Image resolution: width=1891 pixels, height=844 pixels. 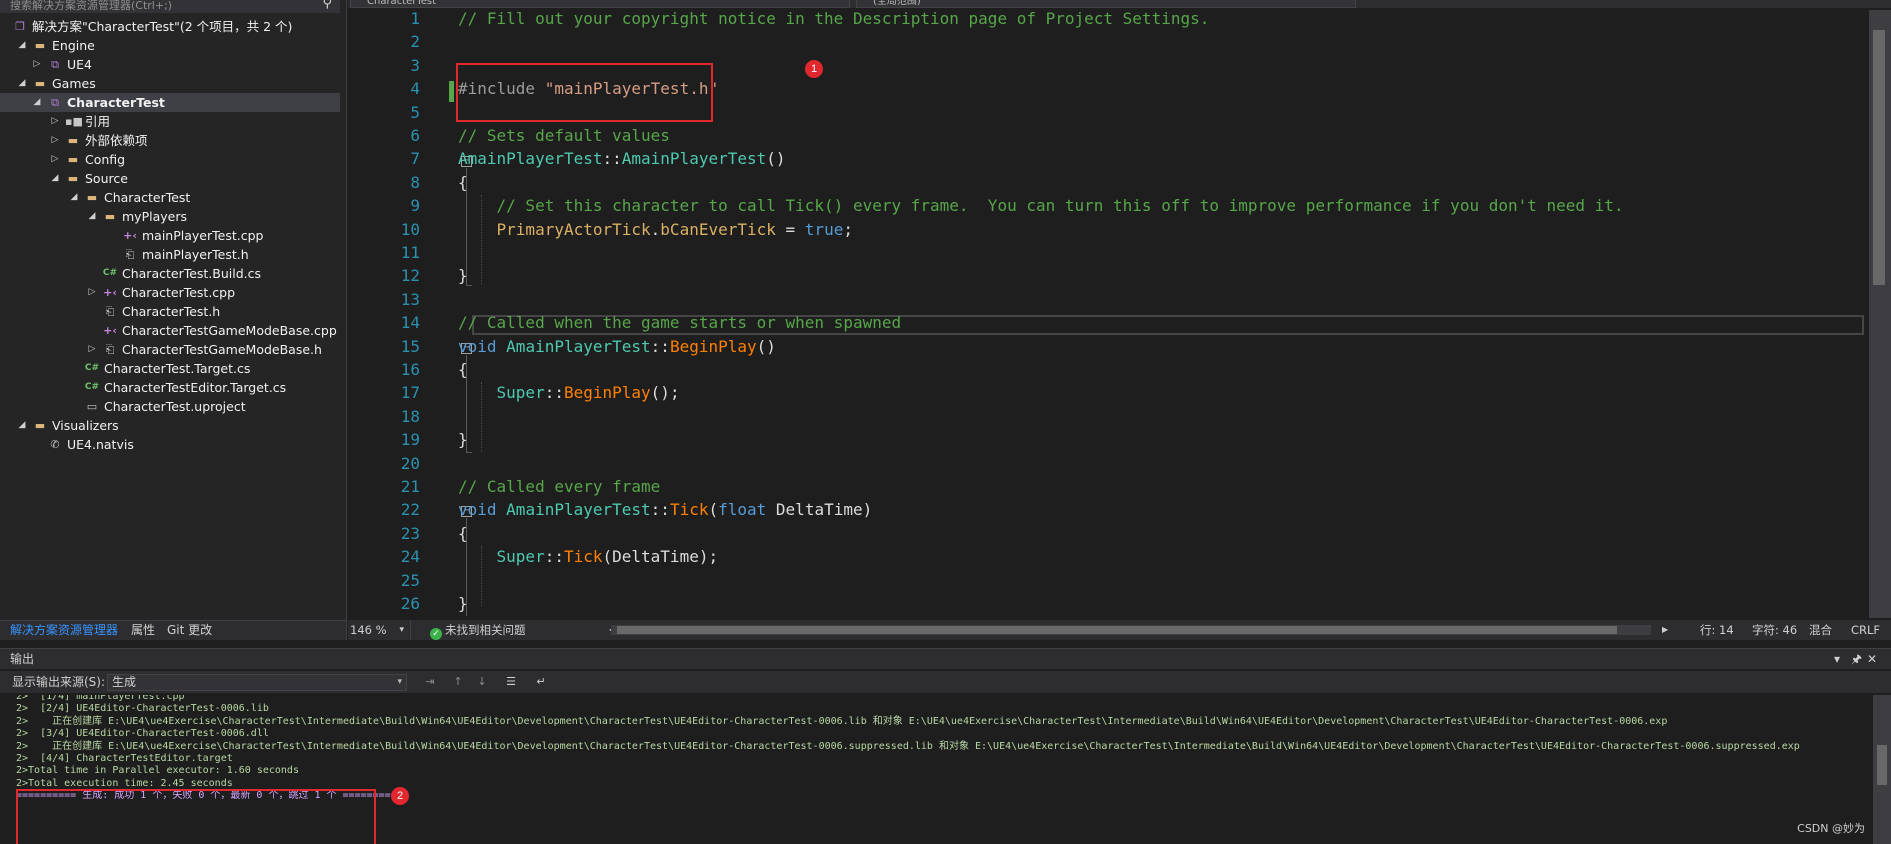 What do you see at coordinates (170, 406) in the screenshot?
I see `tree-item: ▭ CharacterTest.uproject` at bounding box center [170, 406].